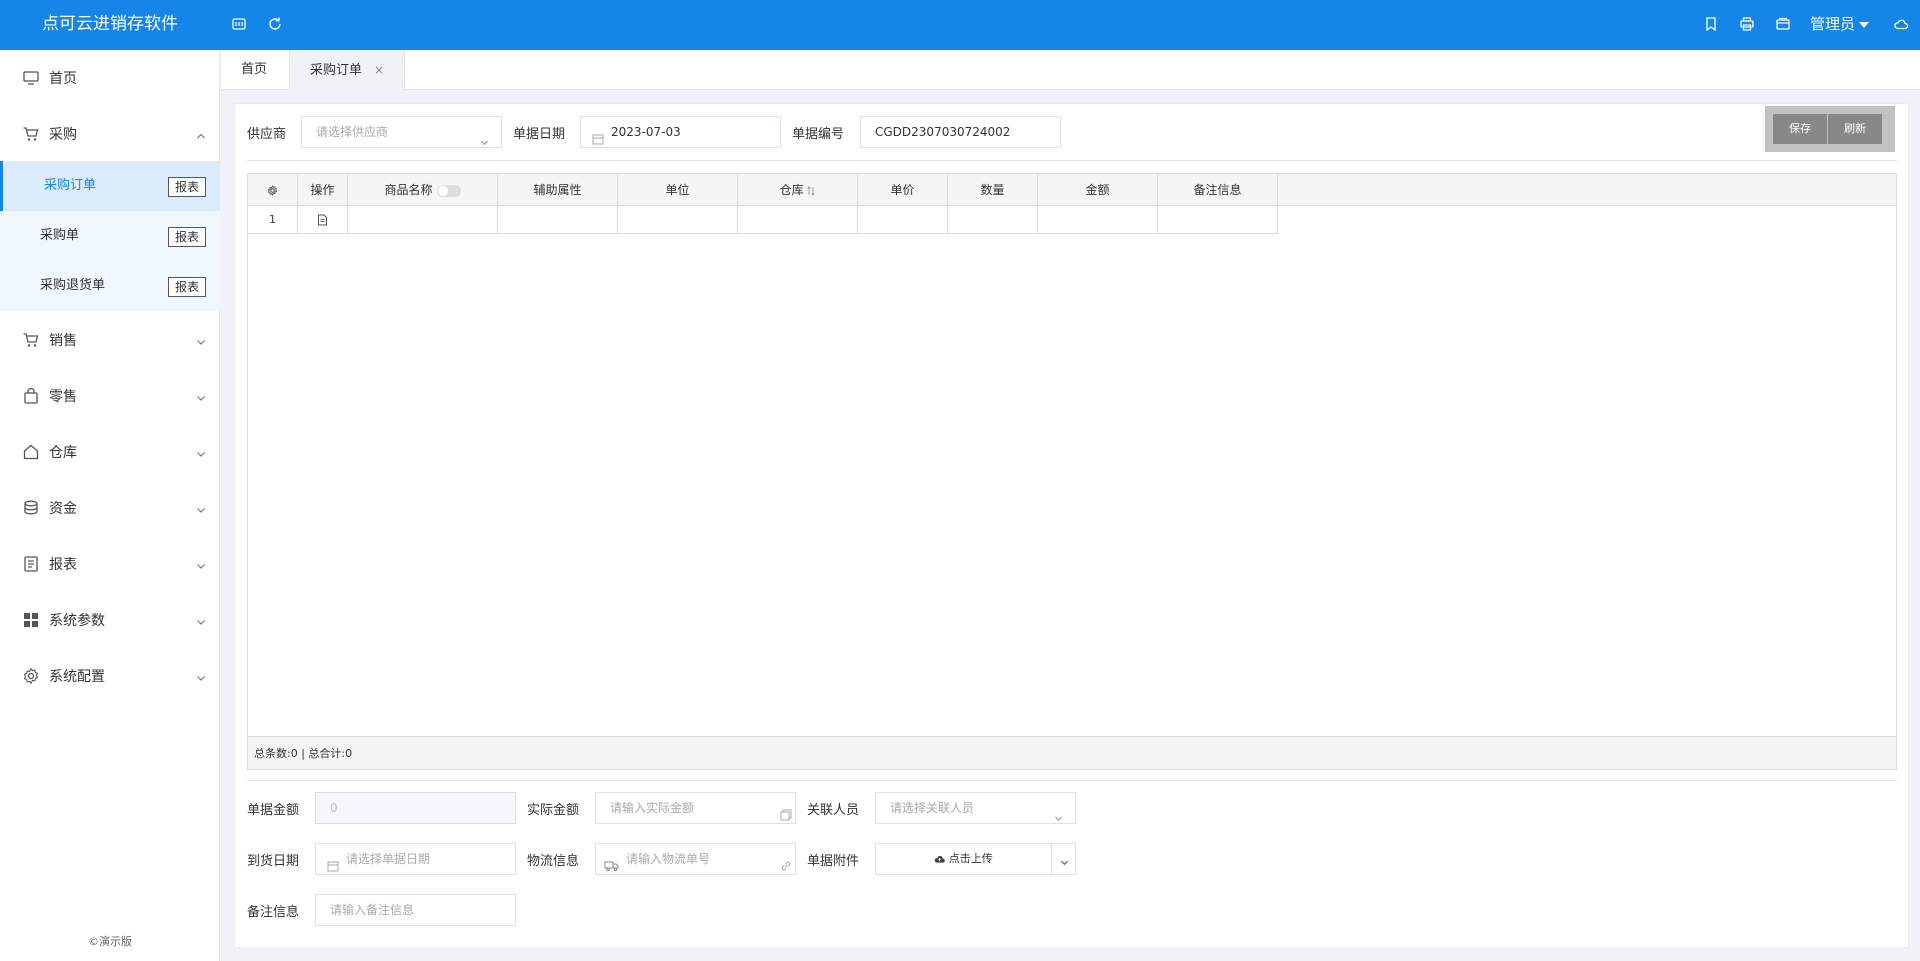 This screenshot has height=961, width=1920. I want to click on sidebar-item-retail: 零售, so click(110, 396).